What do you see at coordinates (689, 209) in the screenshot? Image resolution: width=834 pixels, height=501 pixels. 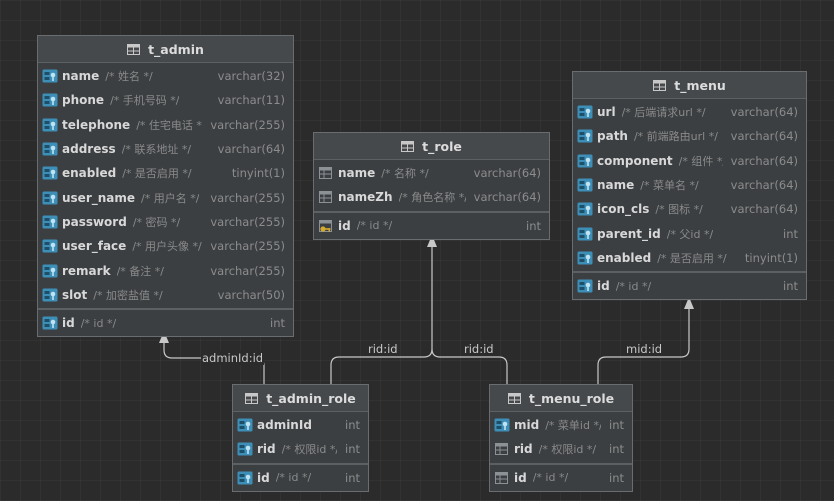 I see `column-row: icon_cls /* 图标 */ varchar(64)` at bounding box center [689, 209].